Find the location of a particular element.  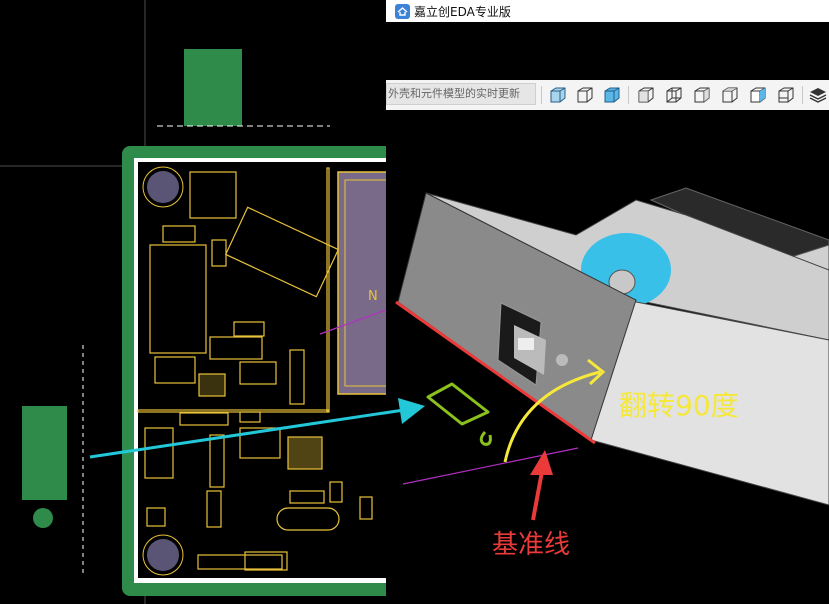

cube-left-icon is located at coordinates (702, 95).